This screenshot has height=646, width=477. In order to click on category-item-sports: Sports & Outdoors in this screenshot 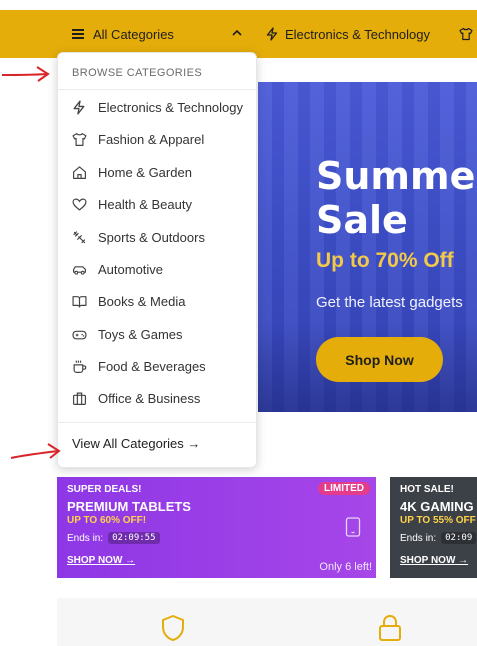, I will do `click(138, 237)`.